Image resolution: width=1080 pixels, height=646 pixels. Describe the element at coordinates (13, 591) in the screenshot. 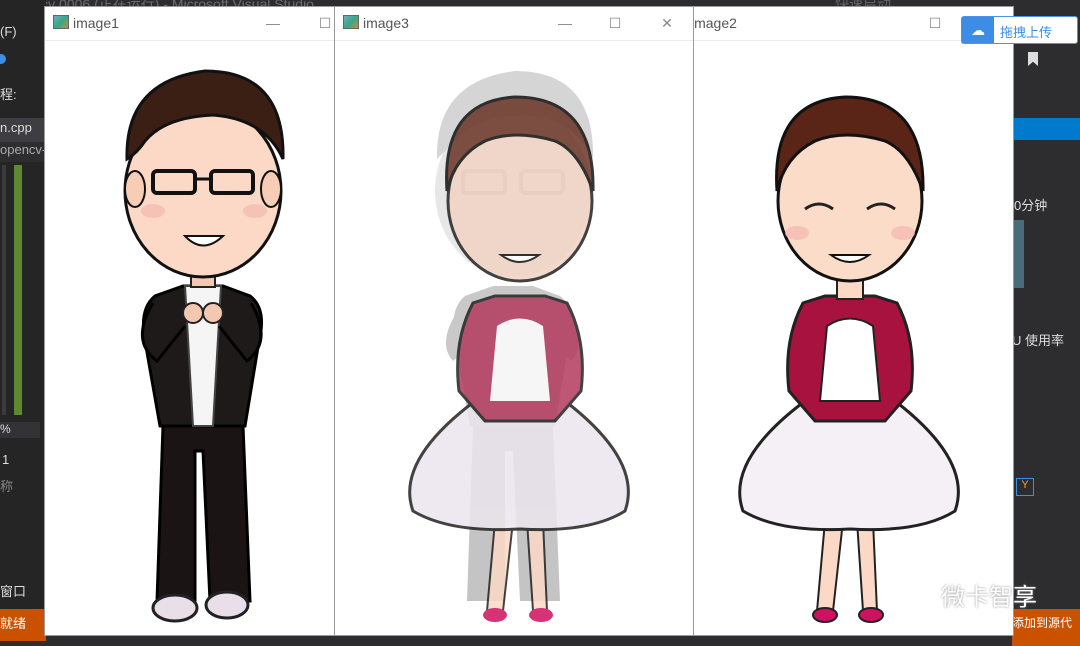

I see `window-label: 窗口` at that location.